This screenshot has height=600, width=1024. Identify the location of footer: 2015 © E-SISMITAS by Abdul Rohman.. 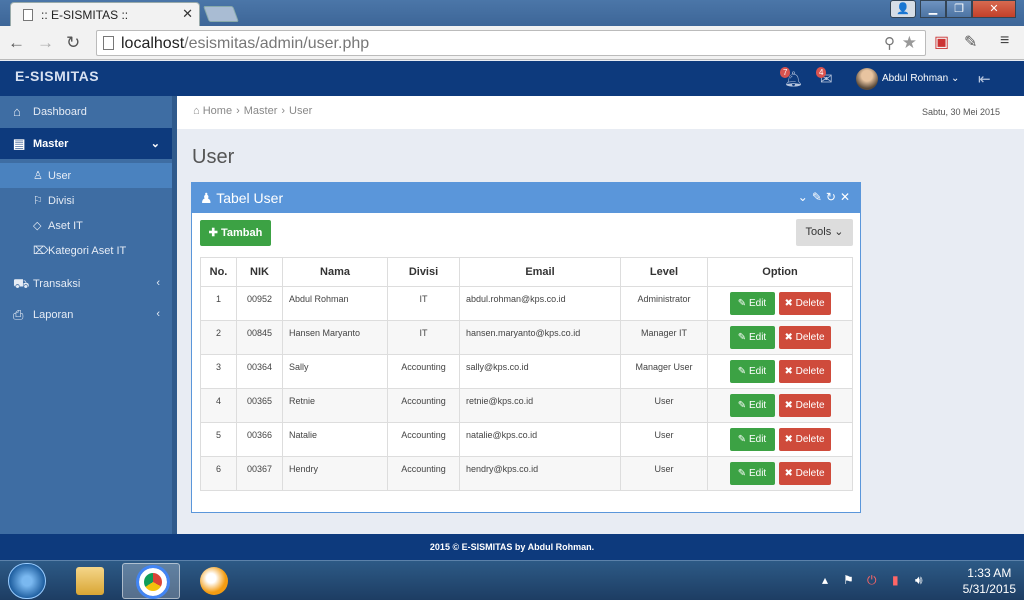
(512, 547).